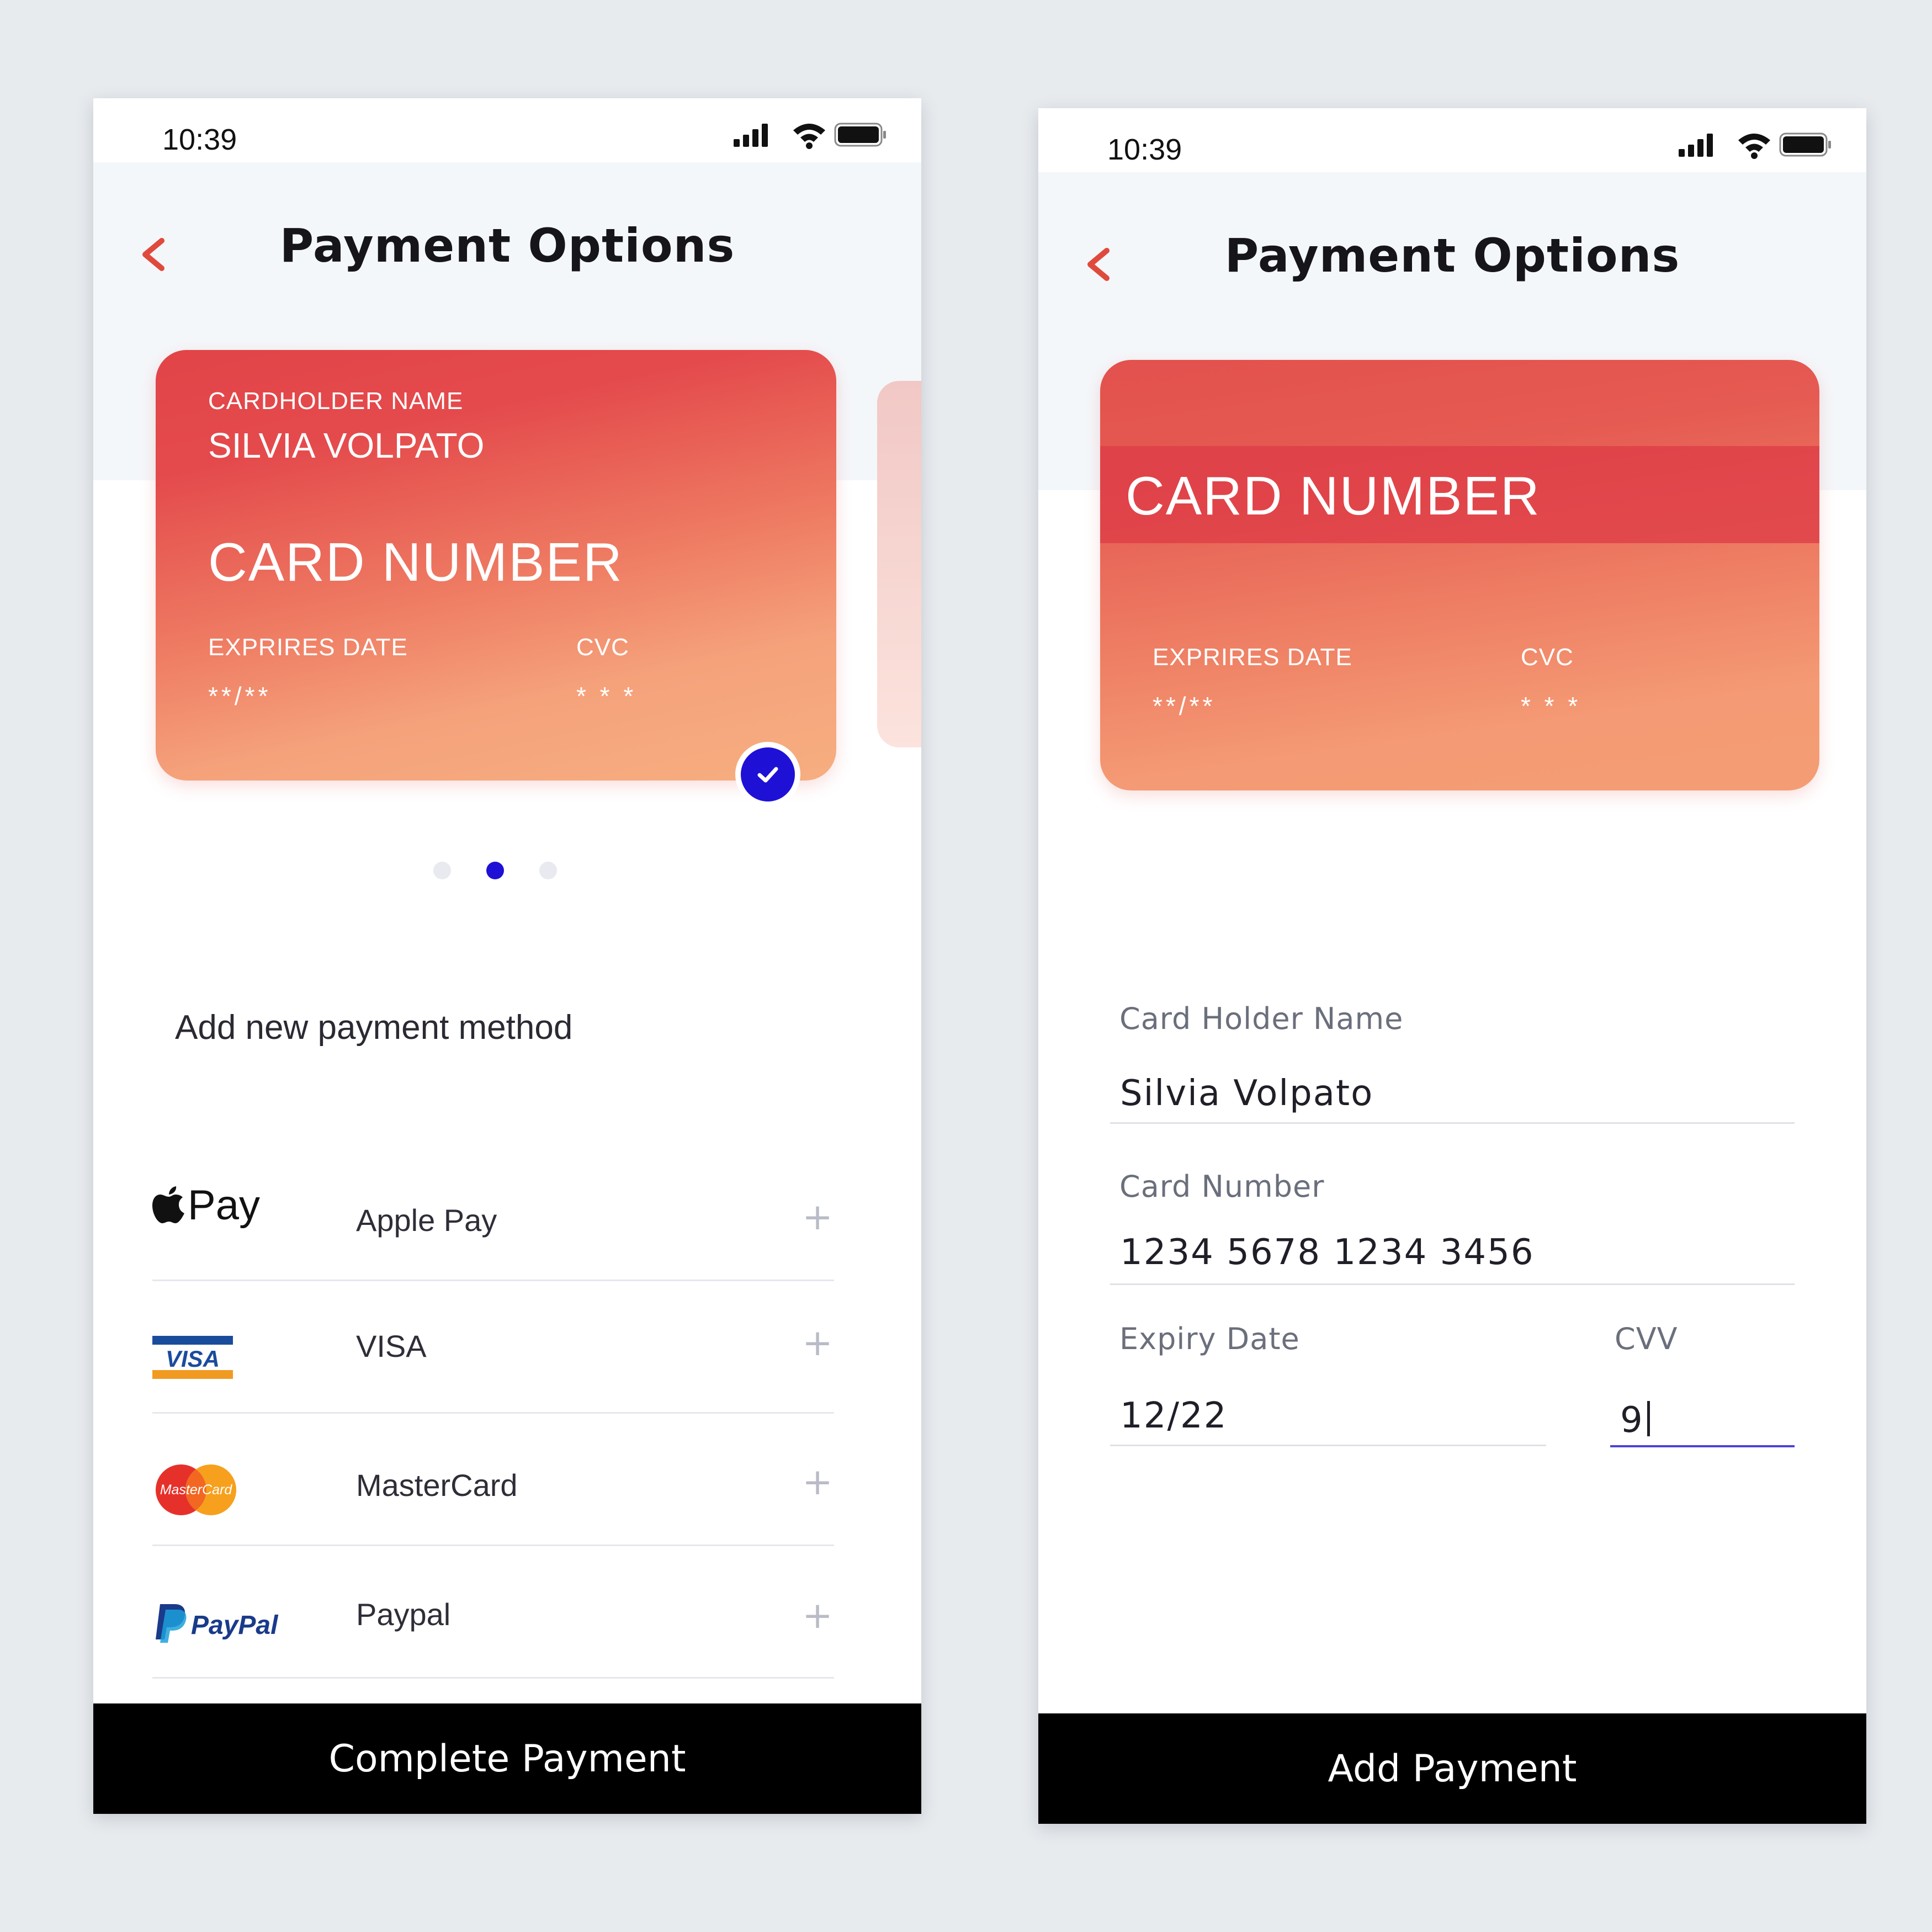 The height and width of the screenshot is (1932, 1932). Describe the element at coordinates (1222, 1187) in the screenshot. I see `card-number-label: Card Number` at that location.